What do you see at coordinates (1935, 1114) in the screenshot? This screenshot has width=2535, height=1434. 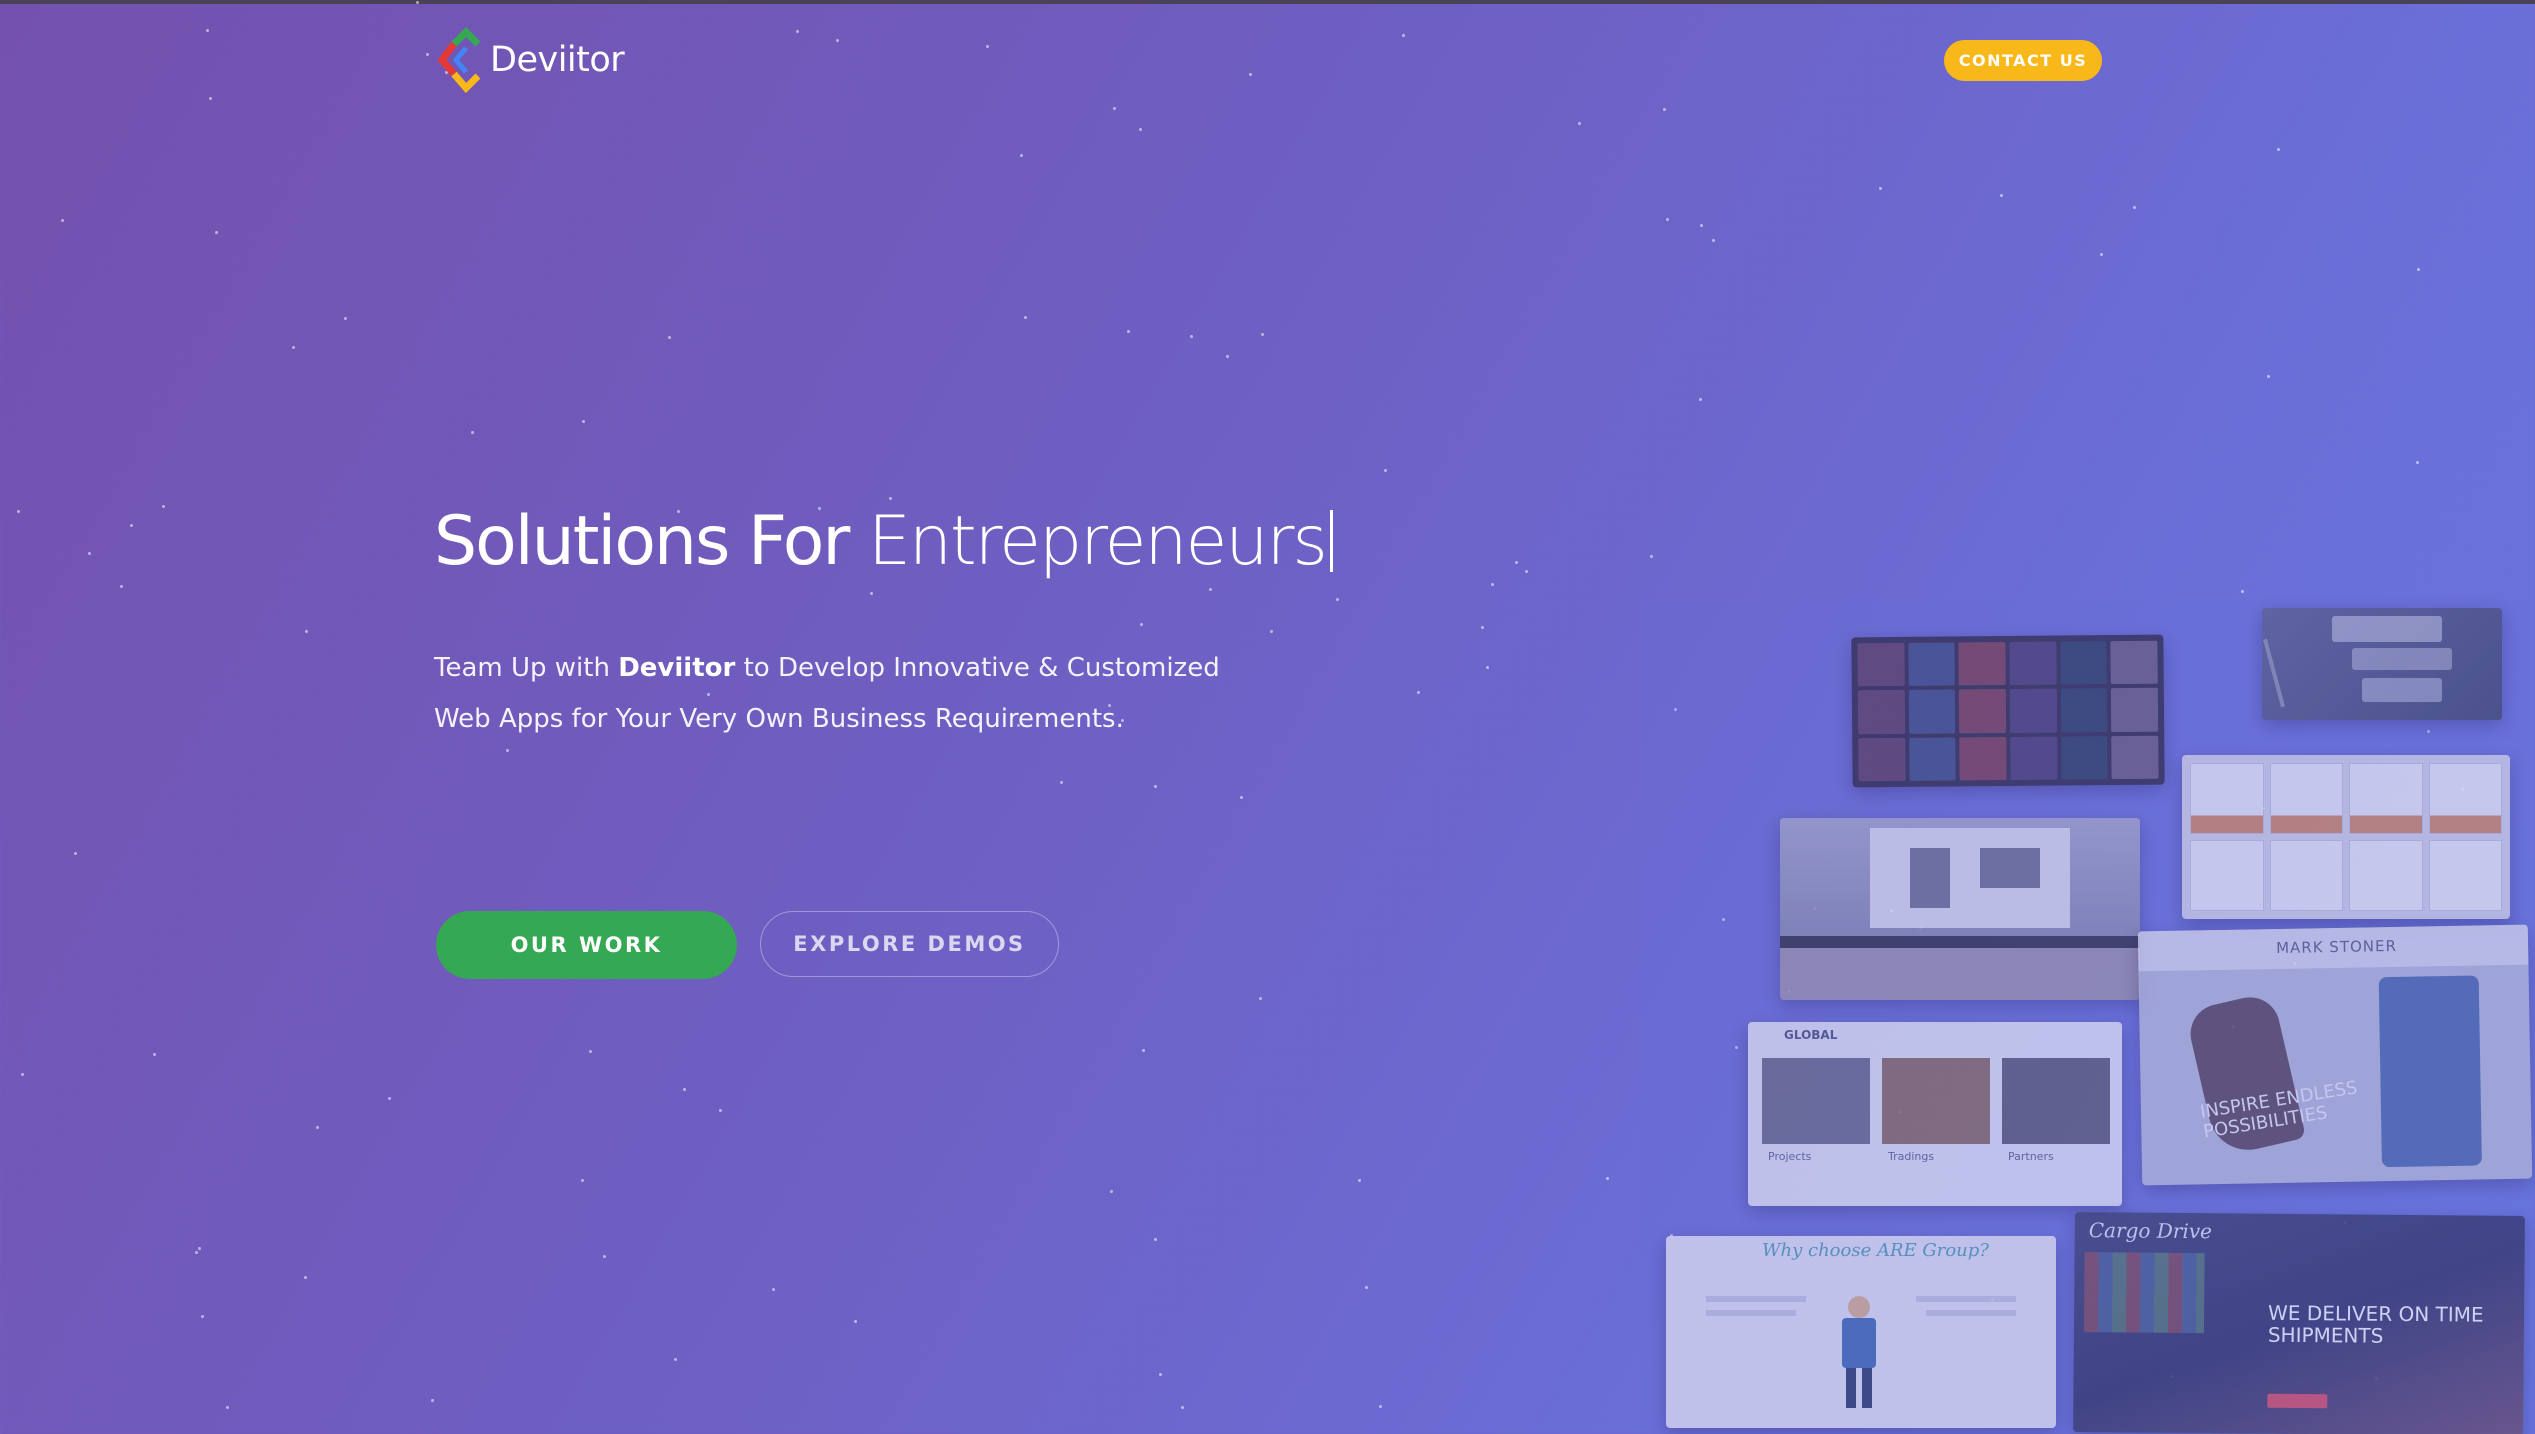 I see `showcase-global-trading: GLOBAL Projects Tradings Partners` at bounding box center [1935, 1114].